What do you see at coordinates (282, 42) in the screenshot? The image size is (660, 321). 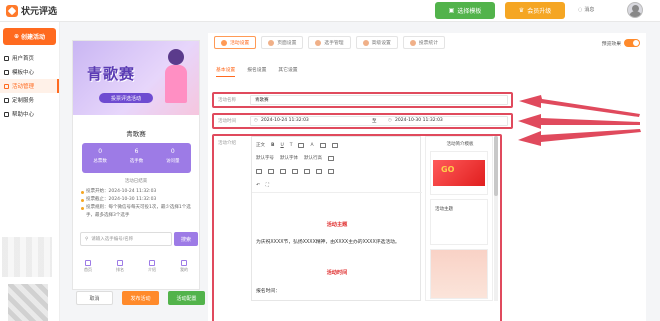 I see `tab-page-settings: 页面设置` at bounding box center [282, 42].